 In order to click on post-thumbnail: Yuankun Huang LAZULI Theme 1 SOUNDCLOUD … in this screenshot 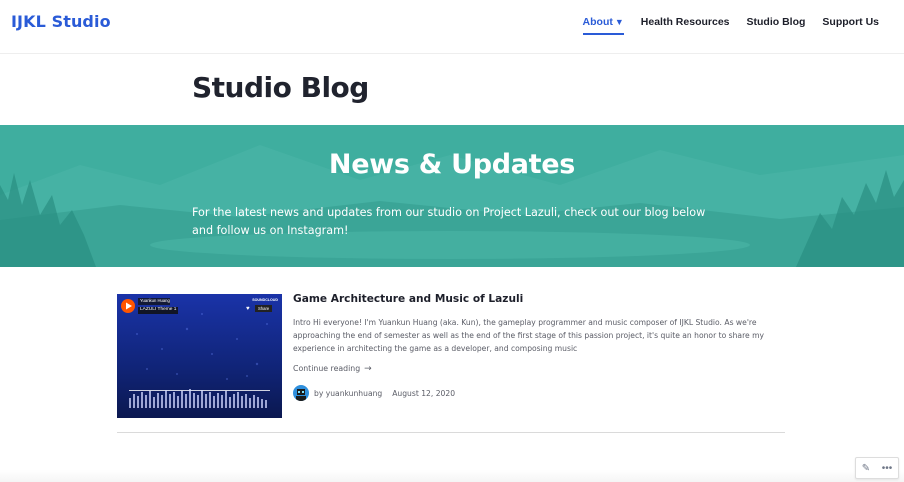, I will do `click(199, 356)`.